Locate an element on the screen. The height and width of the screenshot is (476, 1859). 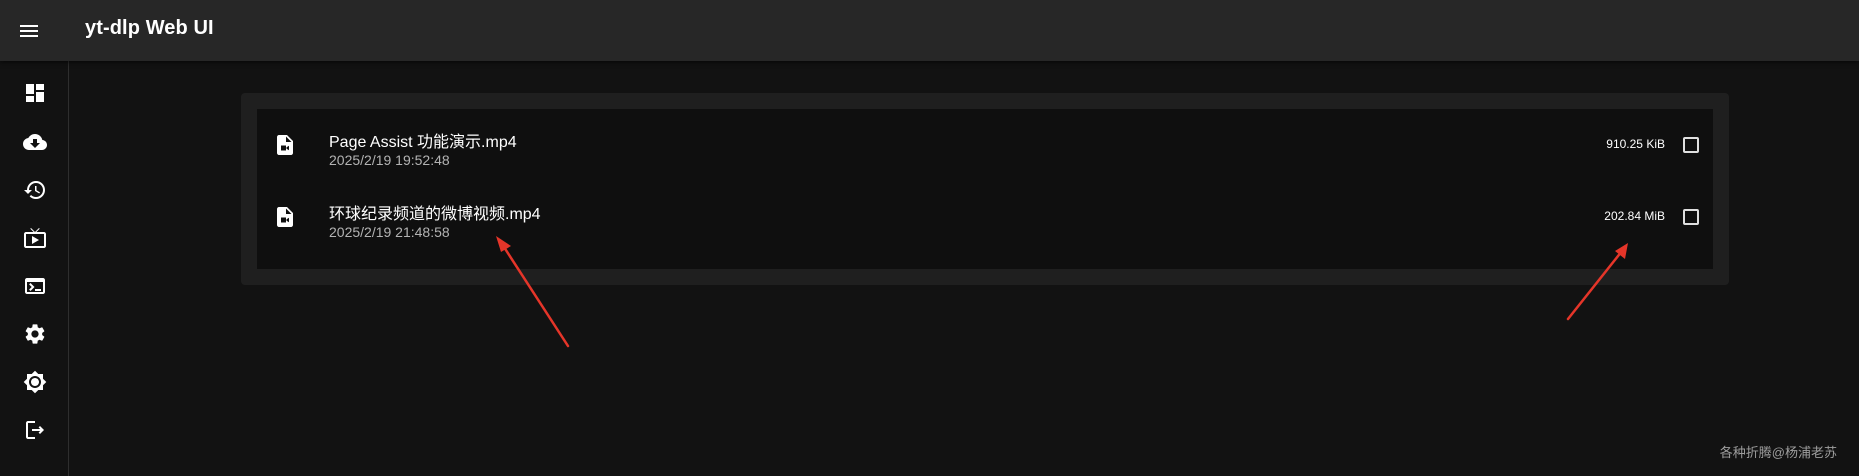
file-date: 2025/2/19 21:48:58 is located at coordinates (389, 232).